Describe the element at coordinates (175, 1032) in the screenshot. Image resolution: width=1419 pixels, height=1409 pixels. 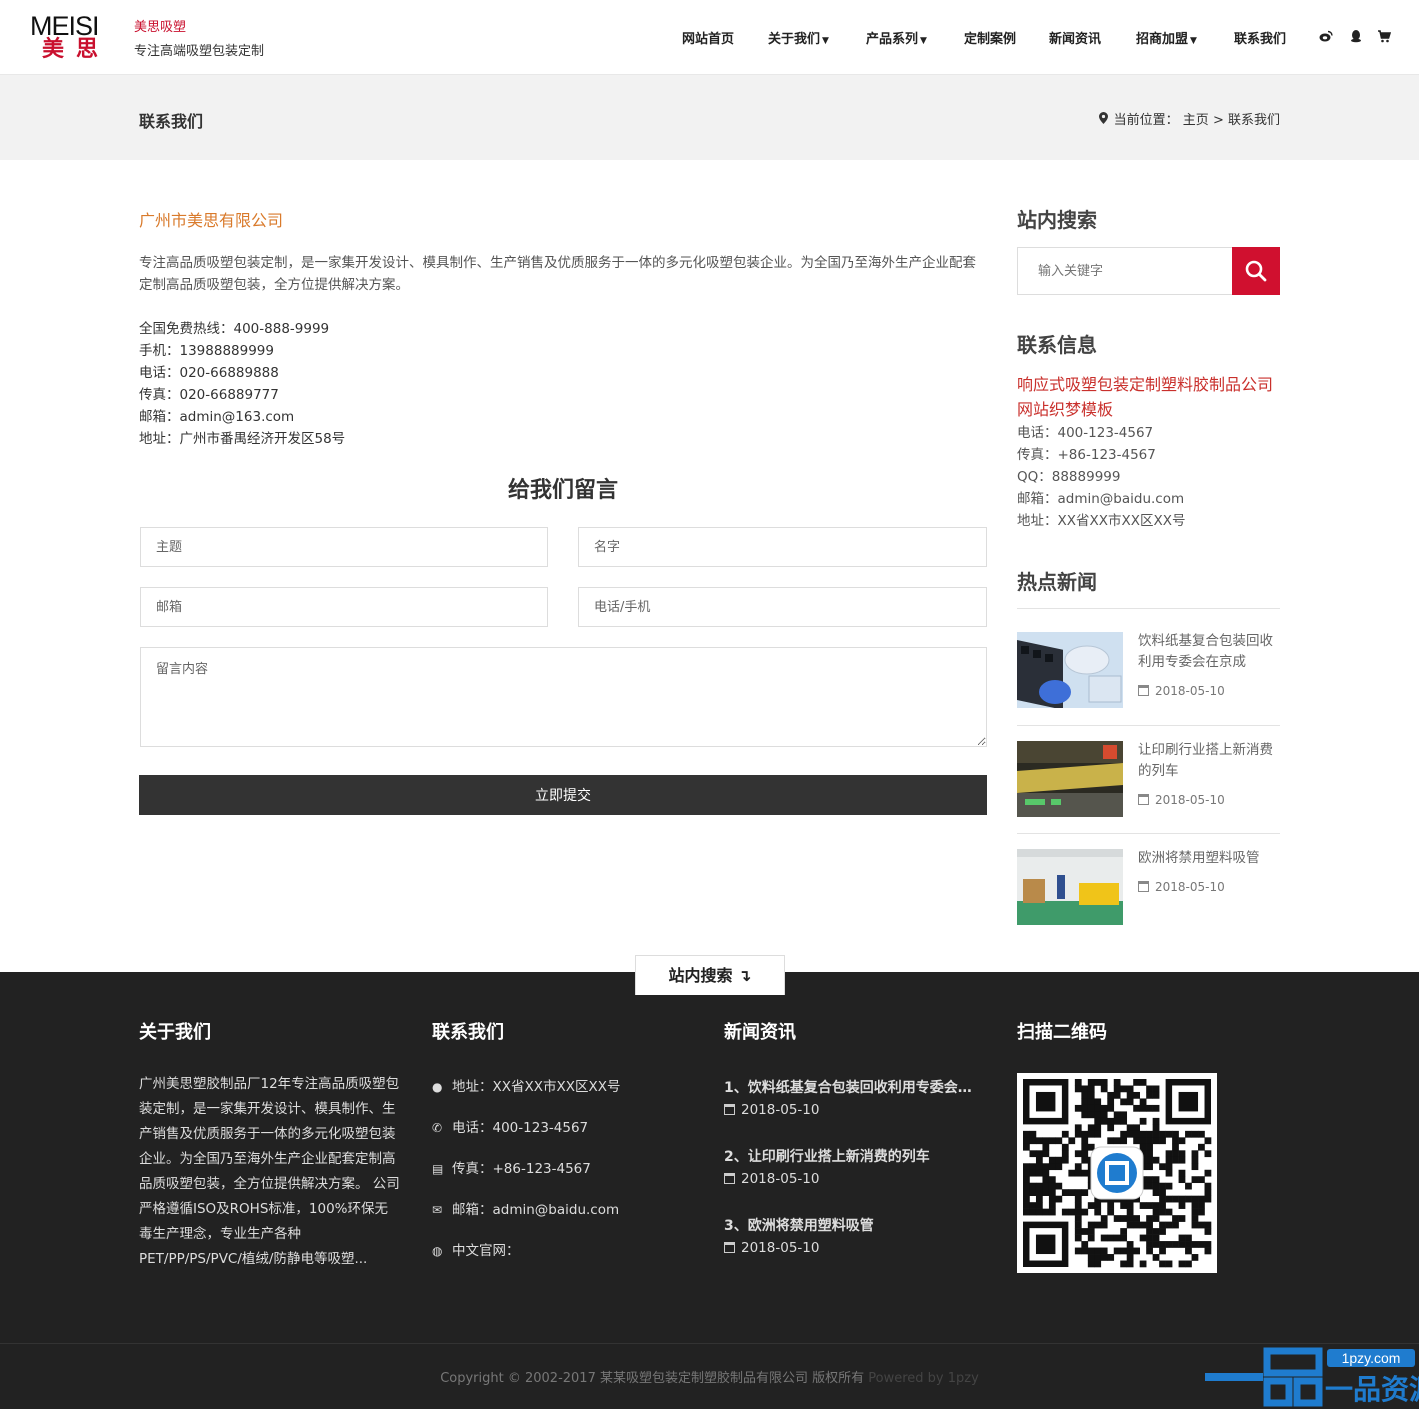
I see `footer-about-title: 关于我们` at that location.